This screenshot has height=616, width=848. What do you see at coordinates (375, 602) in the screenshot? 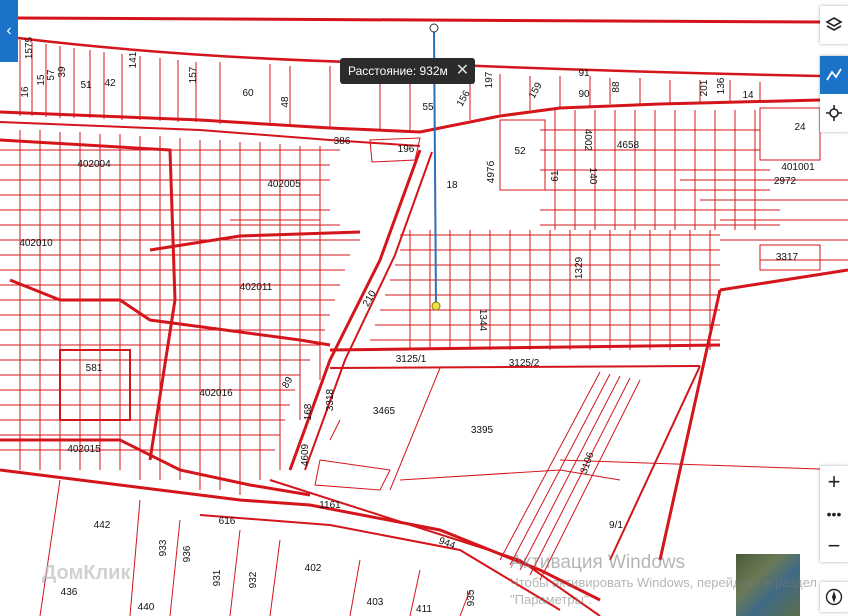
I see `parcel-label: 403` at bounding box center [375, 602].